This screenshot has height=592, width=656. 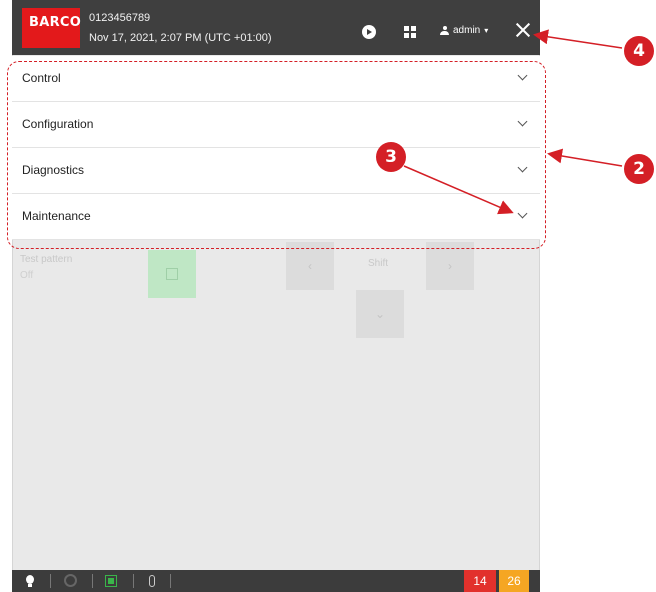 What do you see at coordinates (513, 122) in the screenshot?
I see `callout-arrows` at bounding box center [513, 122].